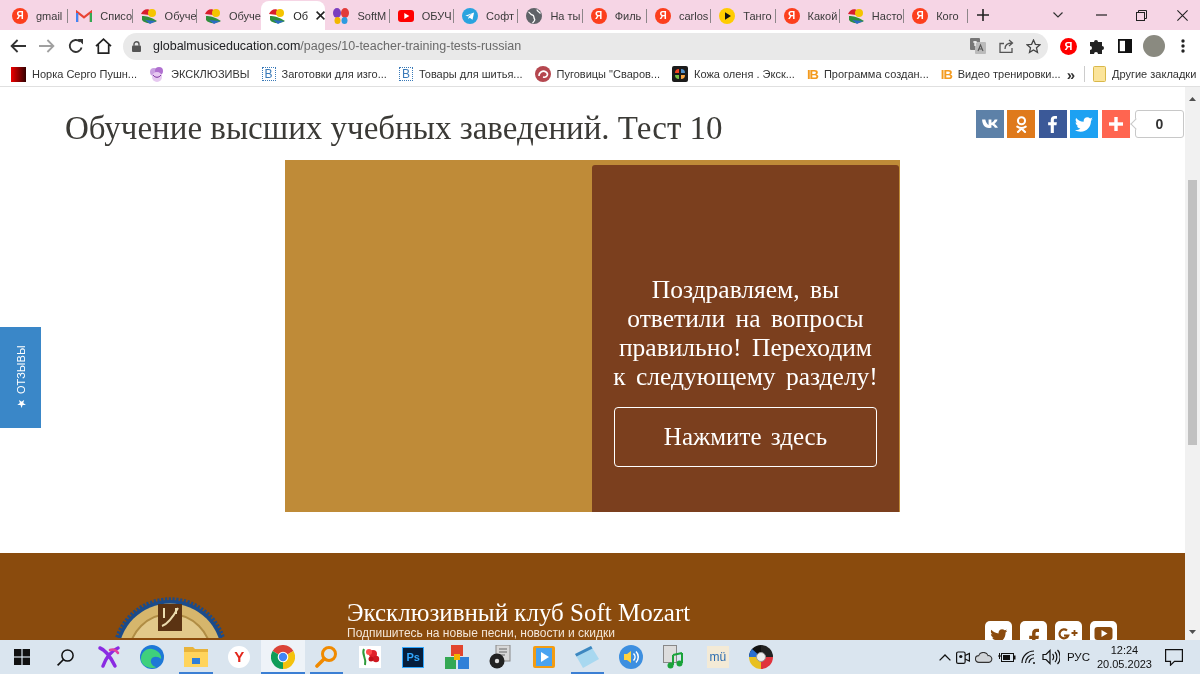 The height and width of the screenshot is (674, 1200). Describe the element at coordinates (727, 15) in the screenshot. I see `play-icon` at that location.